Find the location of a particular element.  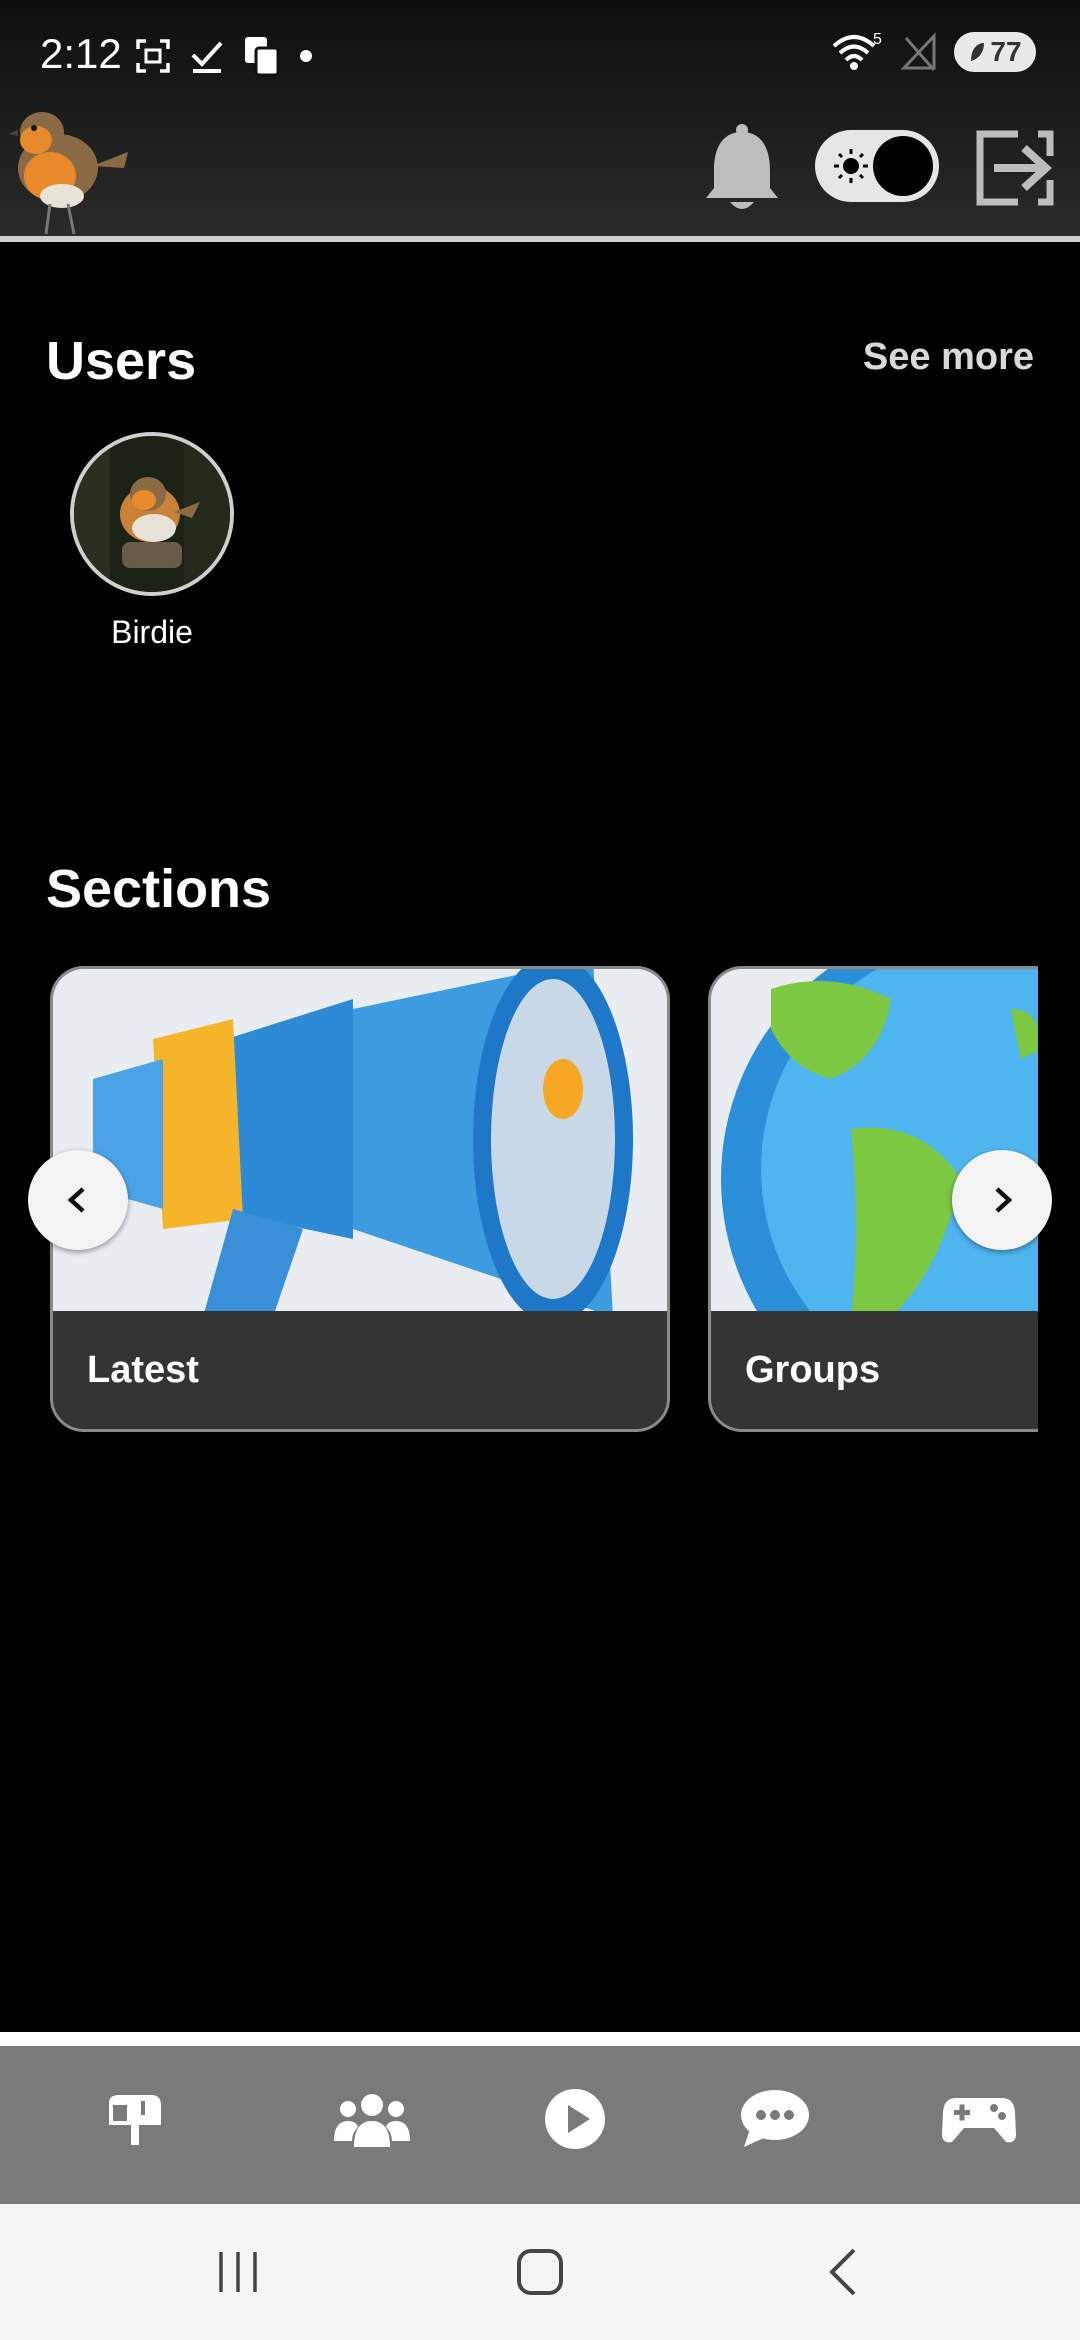

status-icons-left is located at coordinates (223, 56).